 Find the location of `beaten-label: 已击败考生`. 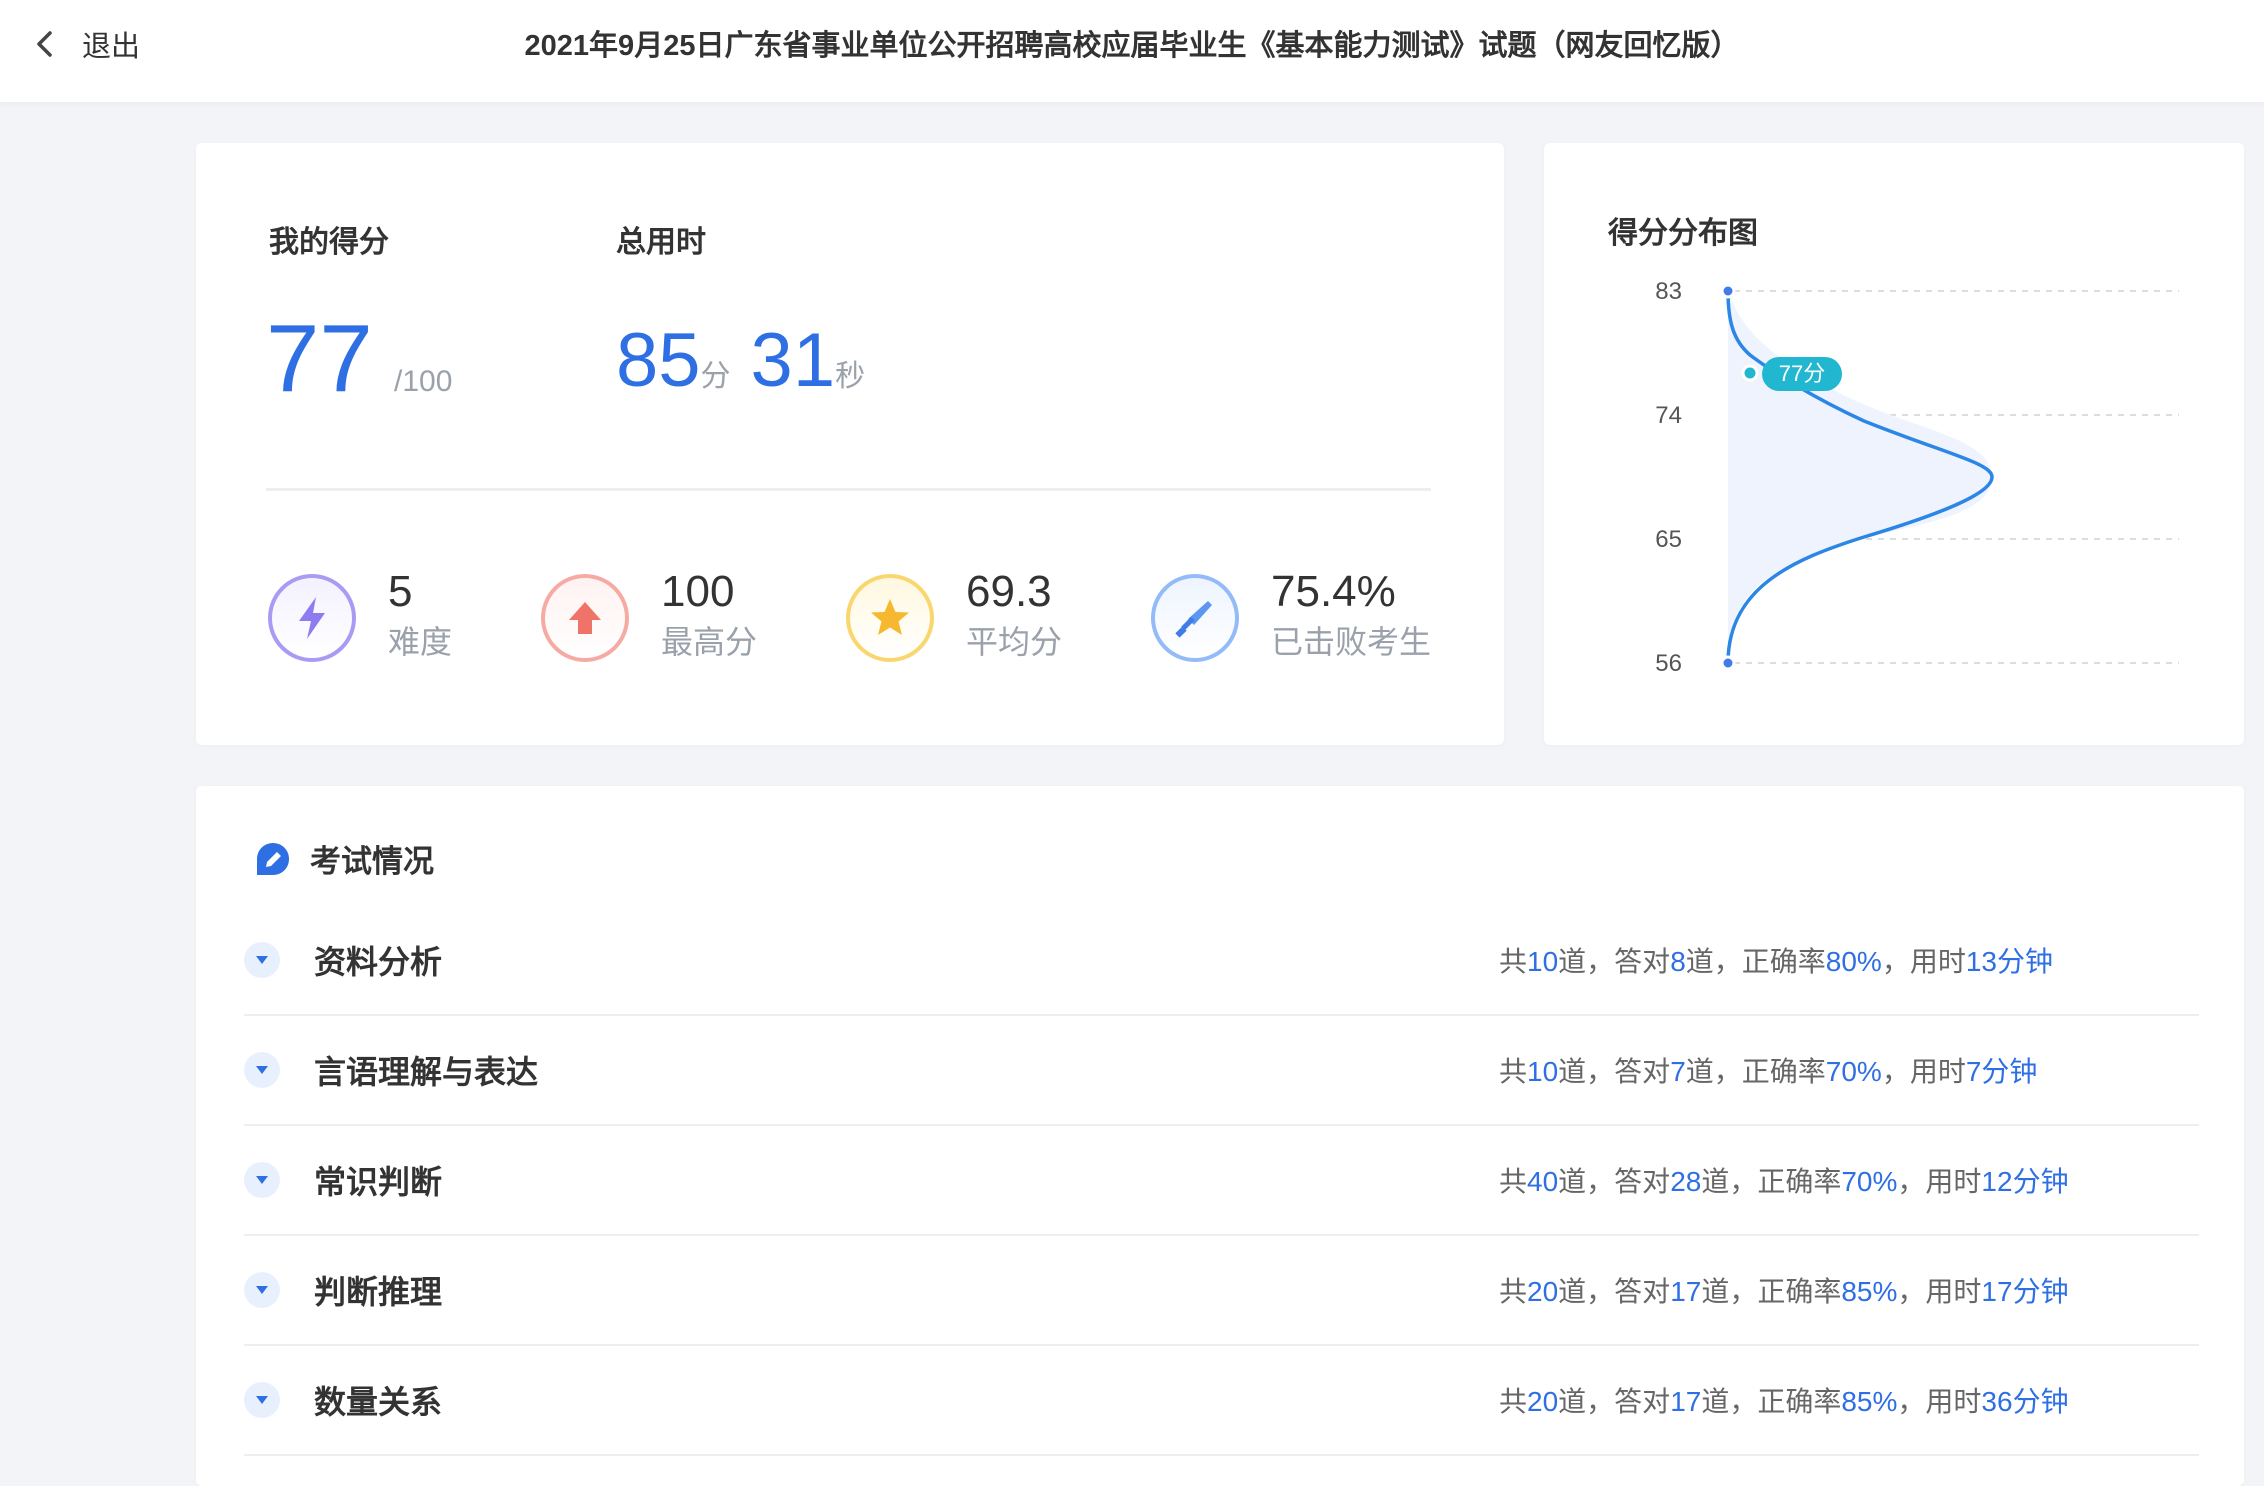

beaten-label: 已击败考生 is located at coordinates (1351, 642).